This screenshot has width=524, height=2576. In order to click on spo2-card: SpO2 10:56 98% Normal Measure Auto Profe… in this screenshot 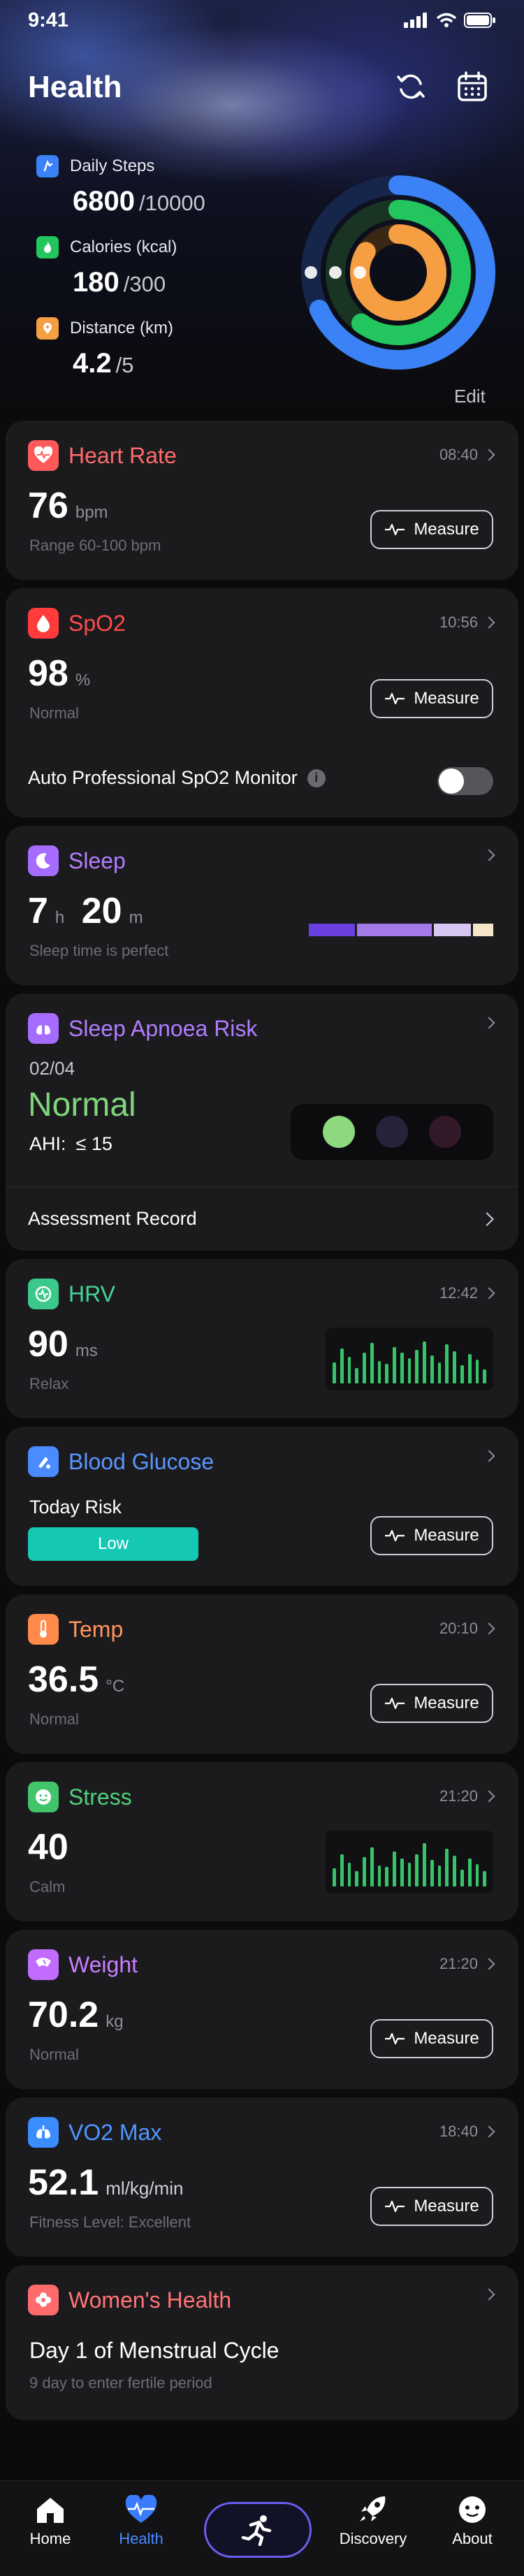, I will do `click(262, 702)`.